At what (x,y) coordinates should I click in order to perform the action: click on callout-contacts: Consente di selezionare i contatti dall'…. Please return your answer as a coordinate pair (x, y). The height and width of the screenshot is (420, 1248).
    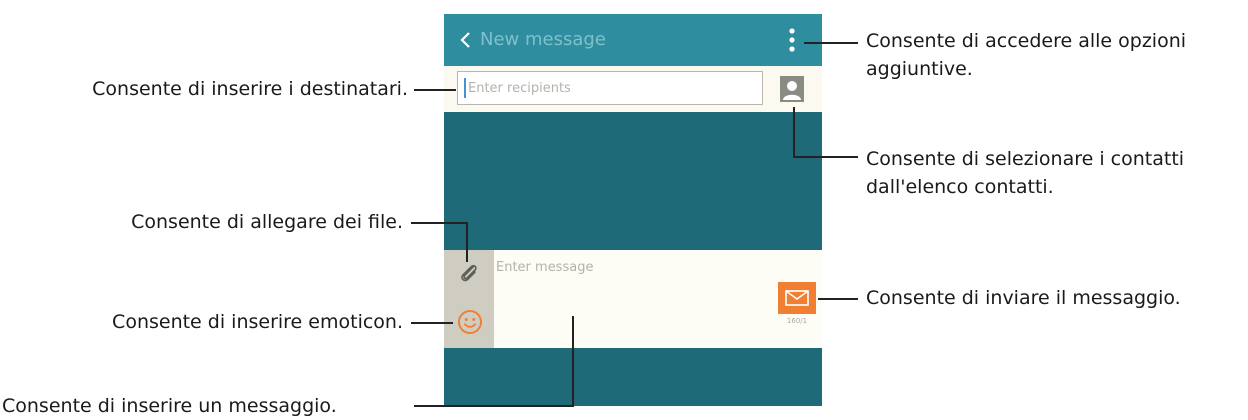
    Looking at the image, I should click on (1025, 173).